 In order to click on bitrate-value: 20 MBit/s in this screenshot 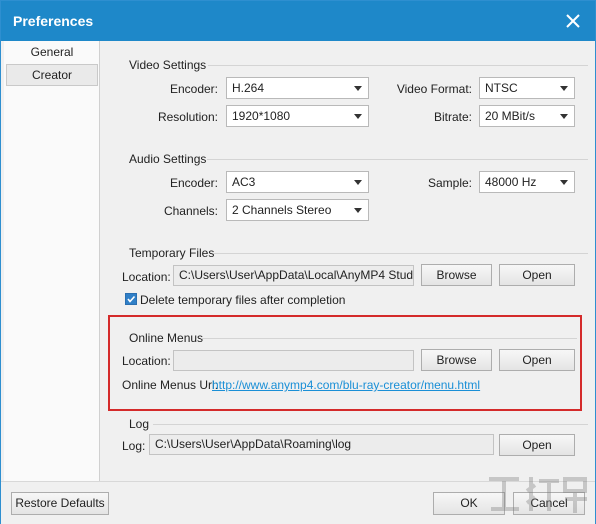, I will do `click(510, 116)`.